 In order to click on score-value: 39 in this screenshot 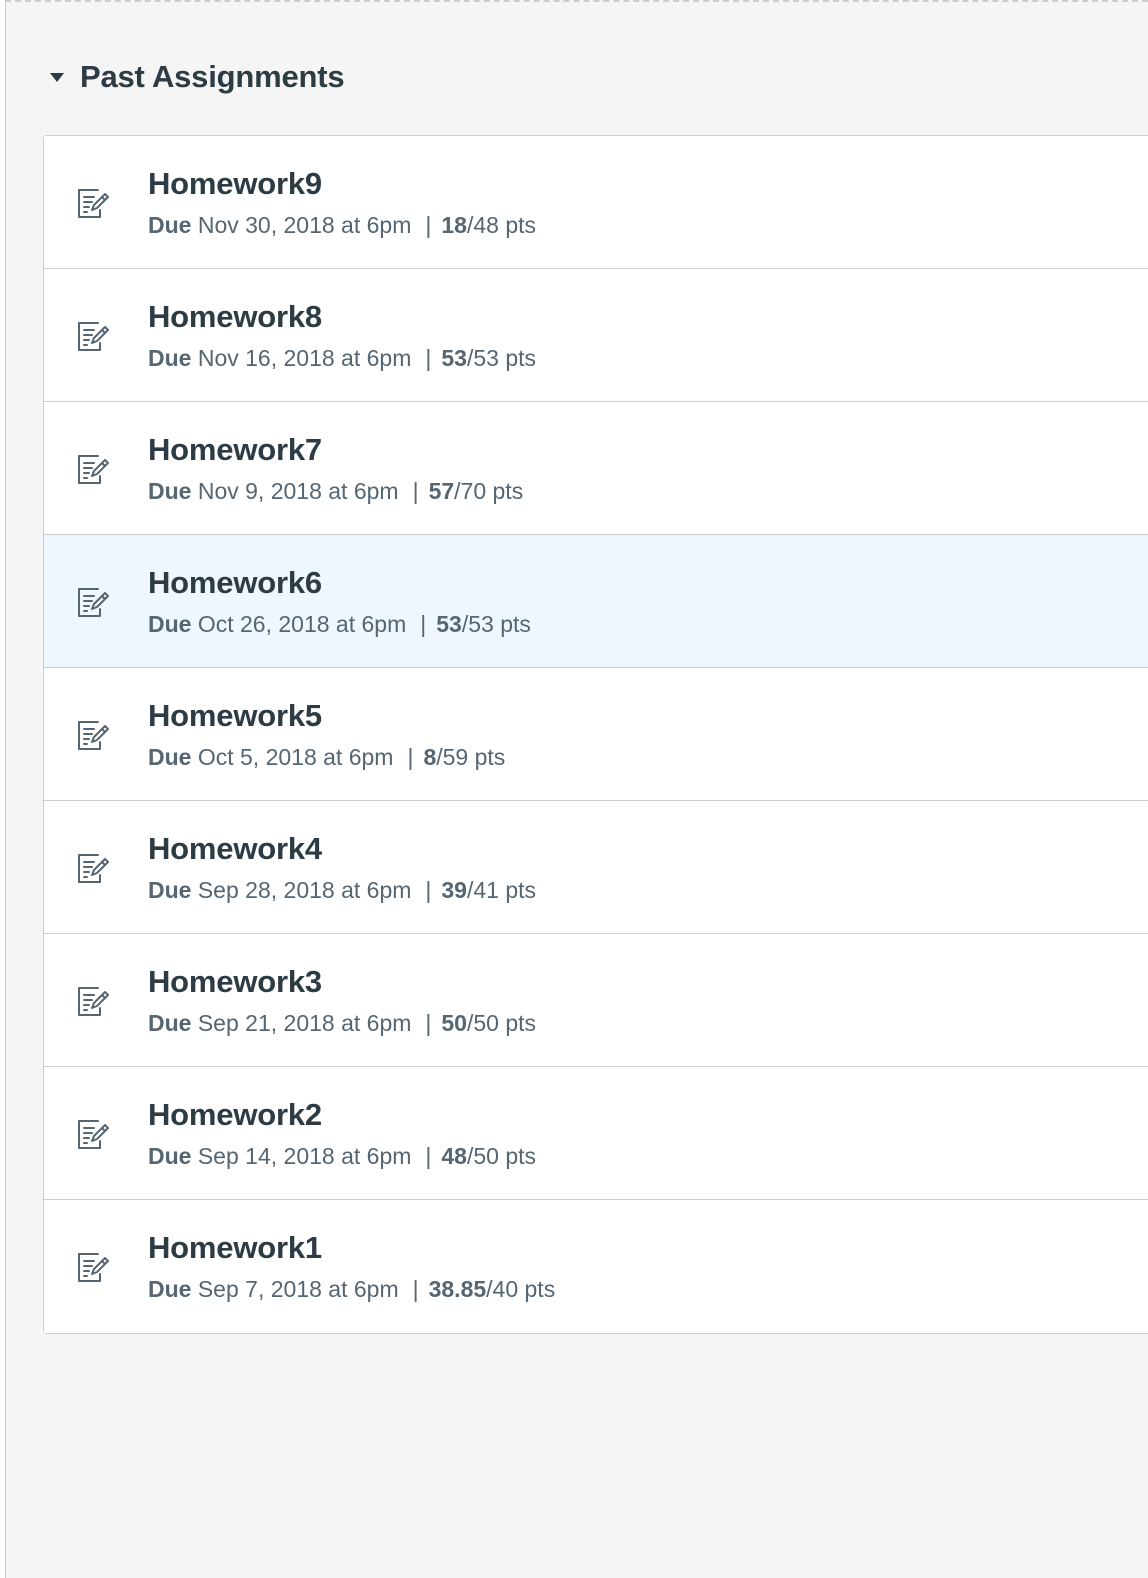, I will do `click(454, 890)`.